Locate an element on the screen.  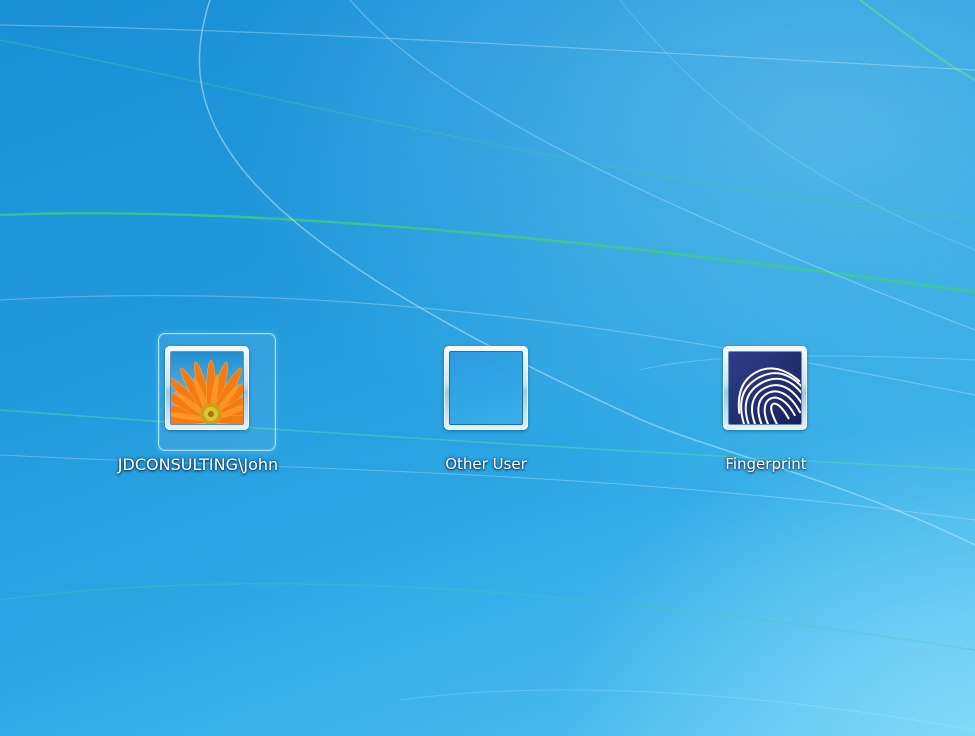
flower-picture is located at coordinates (207, 388).